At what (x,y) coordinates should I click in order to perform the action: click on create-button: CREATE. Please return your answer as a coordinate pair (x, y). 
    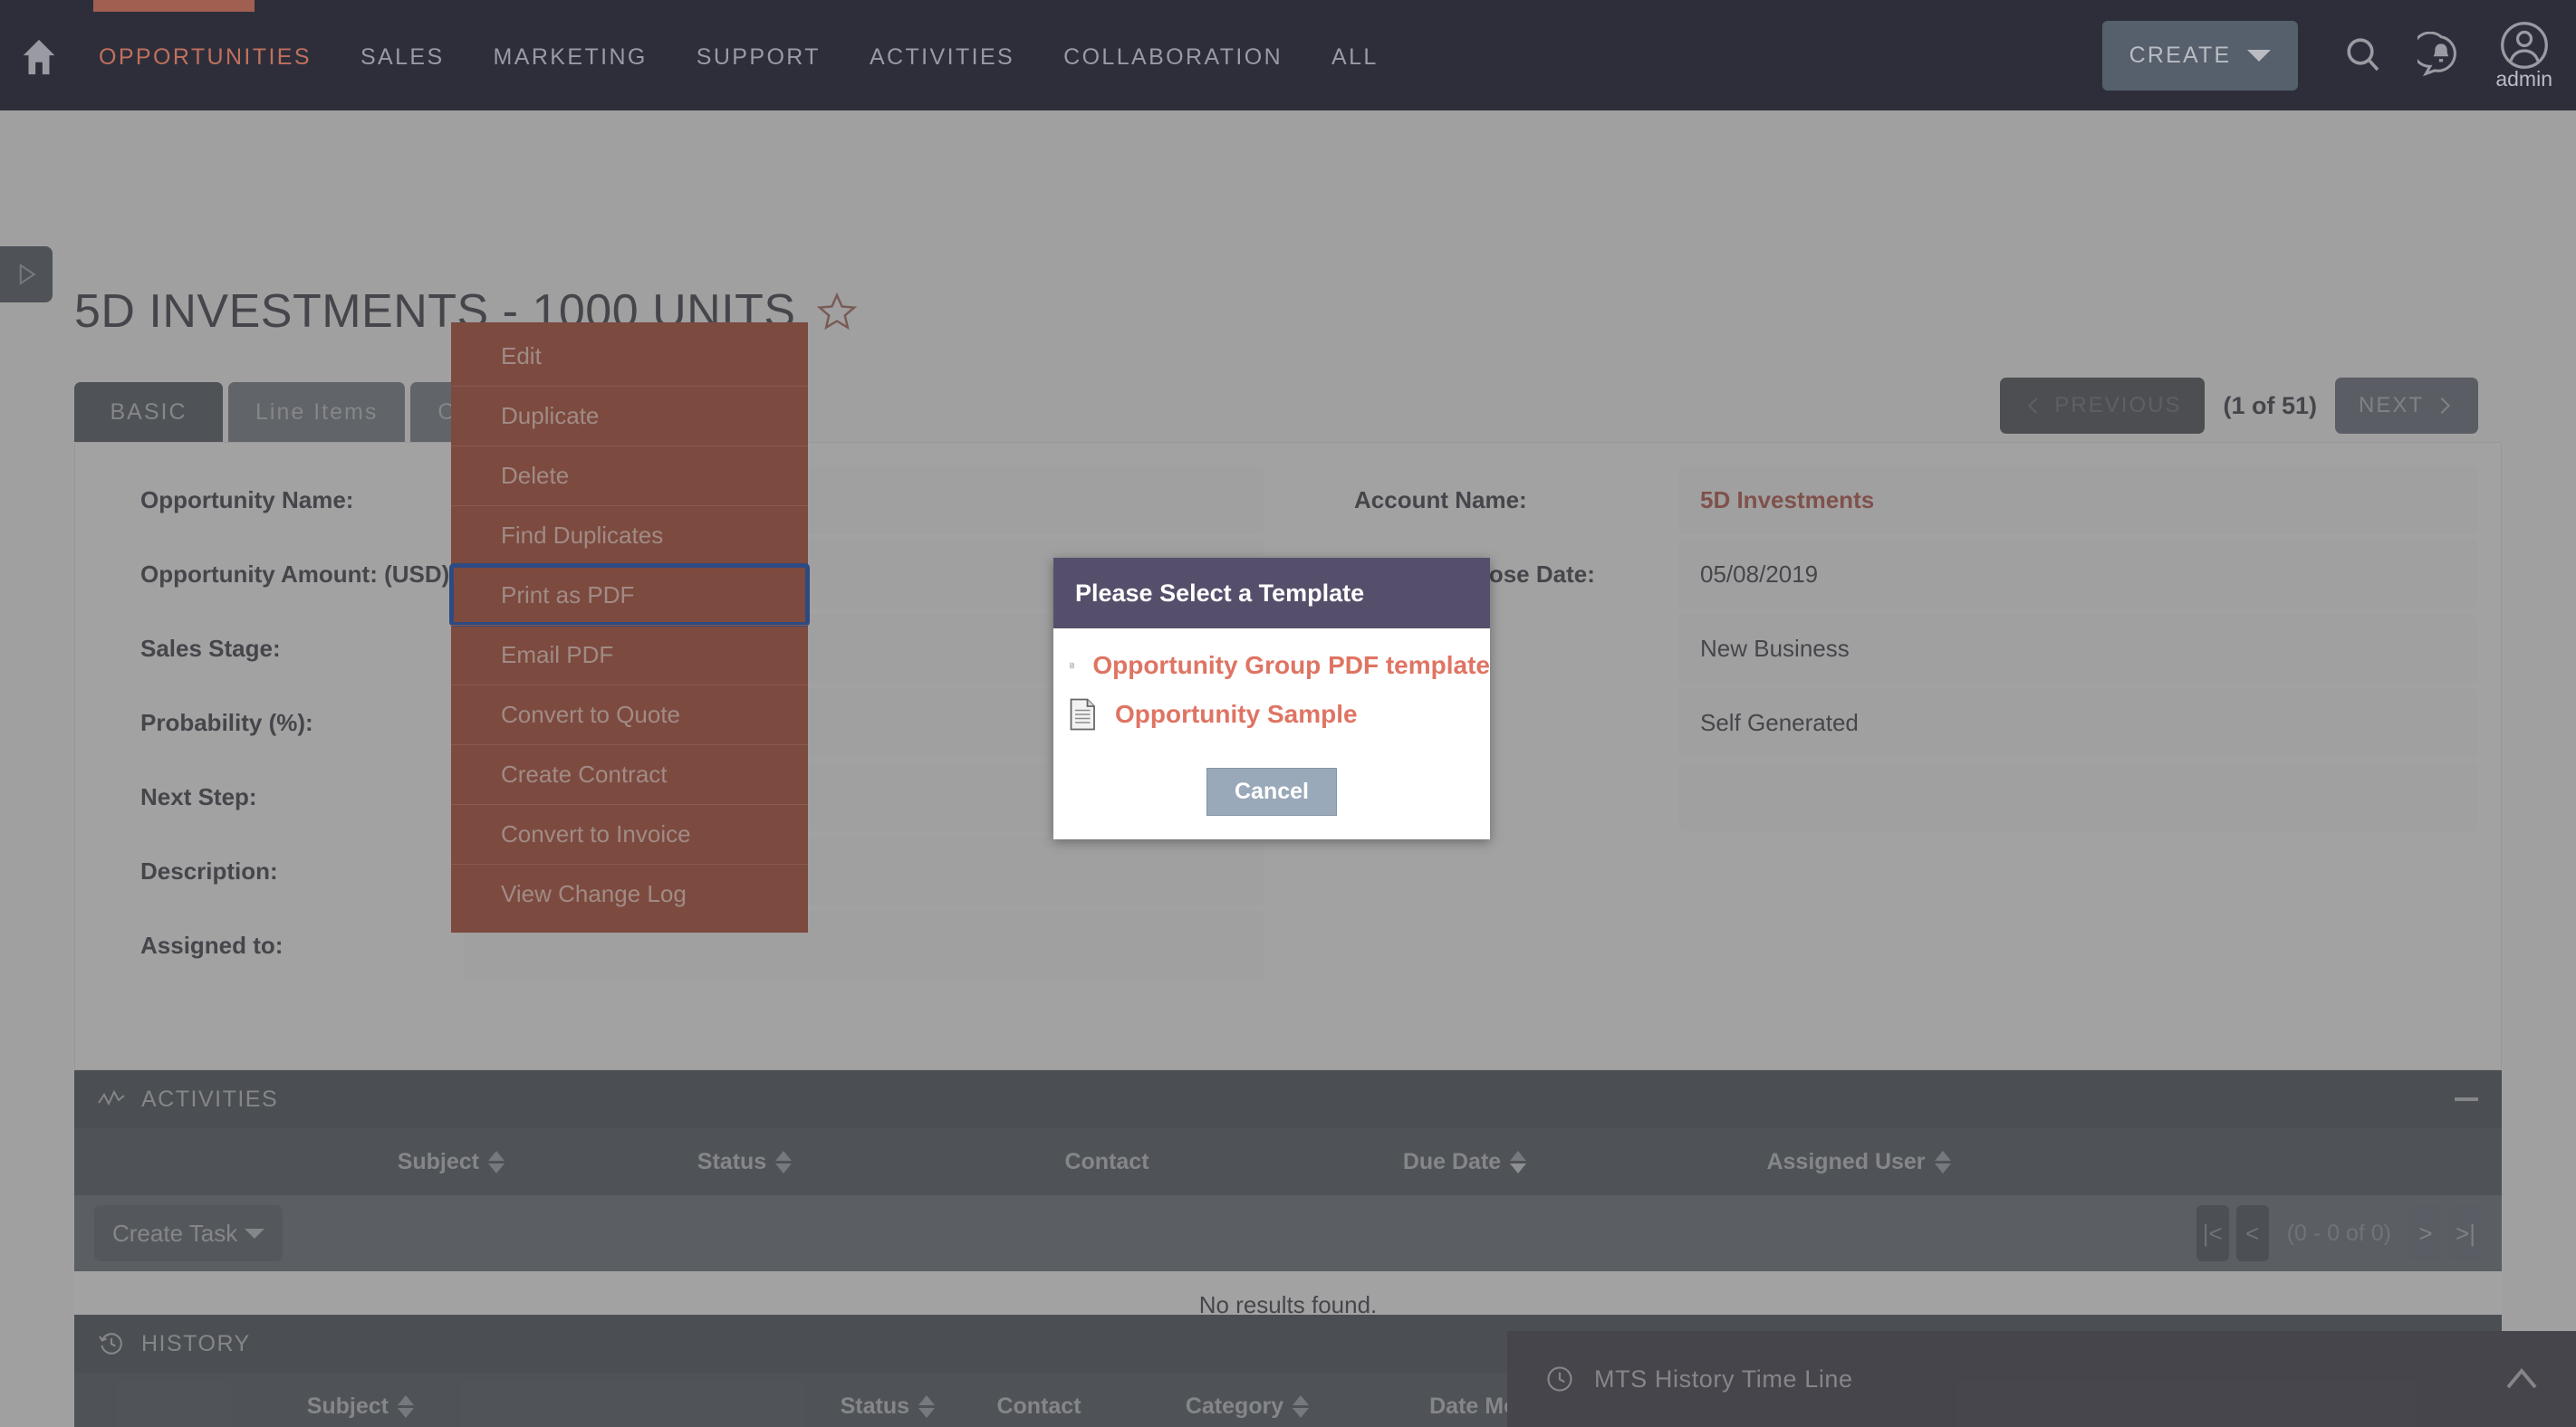
    Looking at the image, I should click on (2200, 55).